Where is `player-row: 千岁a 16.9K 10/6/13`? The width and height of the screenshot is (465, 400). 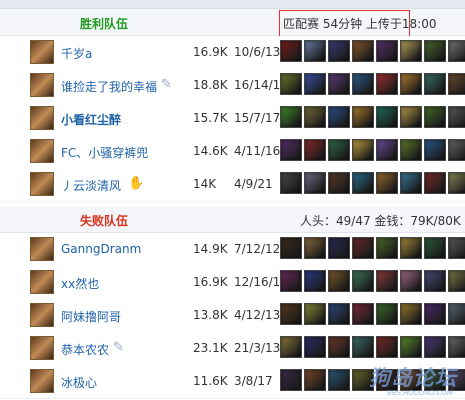 player-row: 千岁a 16.9K 10/6/13 is located at coordinates (232, 53).